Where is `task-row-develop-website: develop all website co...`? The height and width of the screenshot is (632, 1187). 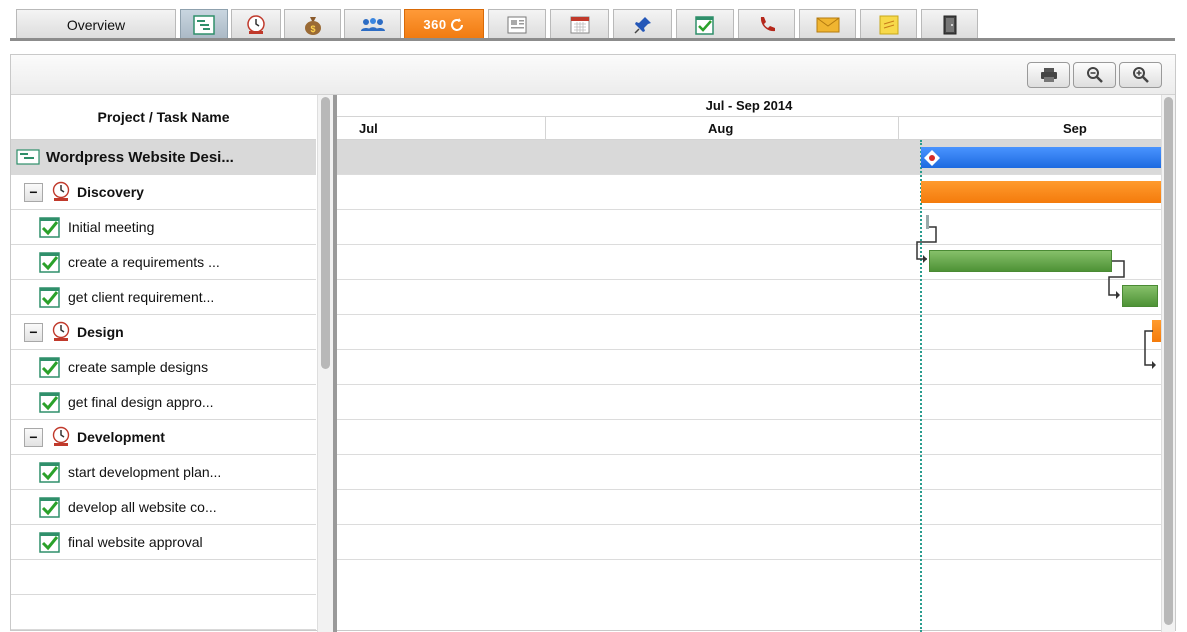 task-row-develop-website: develop all website co... is located at coordinates (163, 507).